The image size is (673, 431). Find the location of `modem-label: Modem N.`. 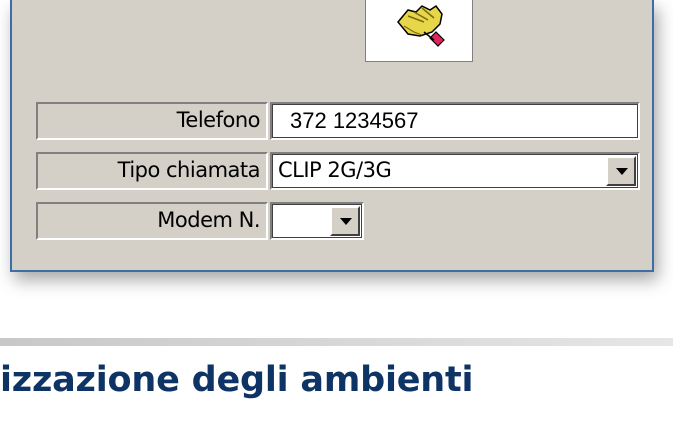

modem-label: Modem N. is located at coordinates (152, 221).